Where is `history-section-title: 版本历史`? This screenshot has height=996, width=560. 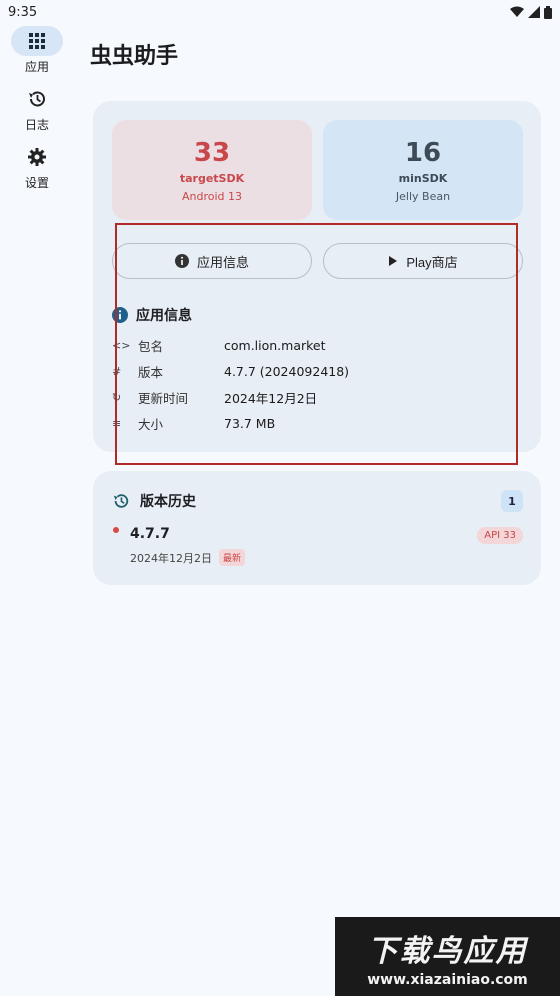 history-section-title: 版本历史 is located at coordinates (154, 501).